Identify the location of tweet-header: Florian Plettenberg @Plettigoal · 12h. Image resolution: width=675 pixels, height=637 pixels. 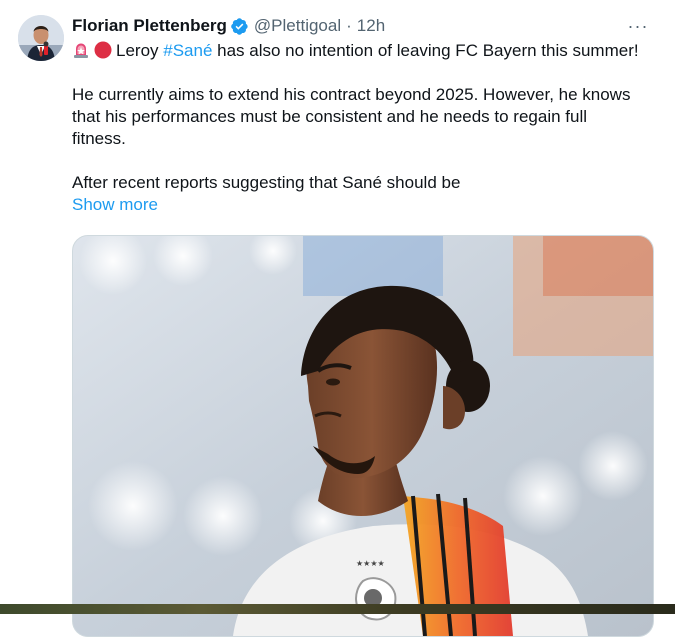
(228, 26).